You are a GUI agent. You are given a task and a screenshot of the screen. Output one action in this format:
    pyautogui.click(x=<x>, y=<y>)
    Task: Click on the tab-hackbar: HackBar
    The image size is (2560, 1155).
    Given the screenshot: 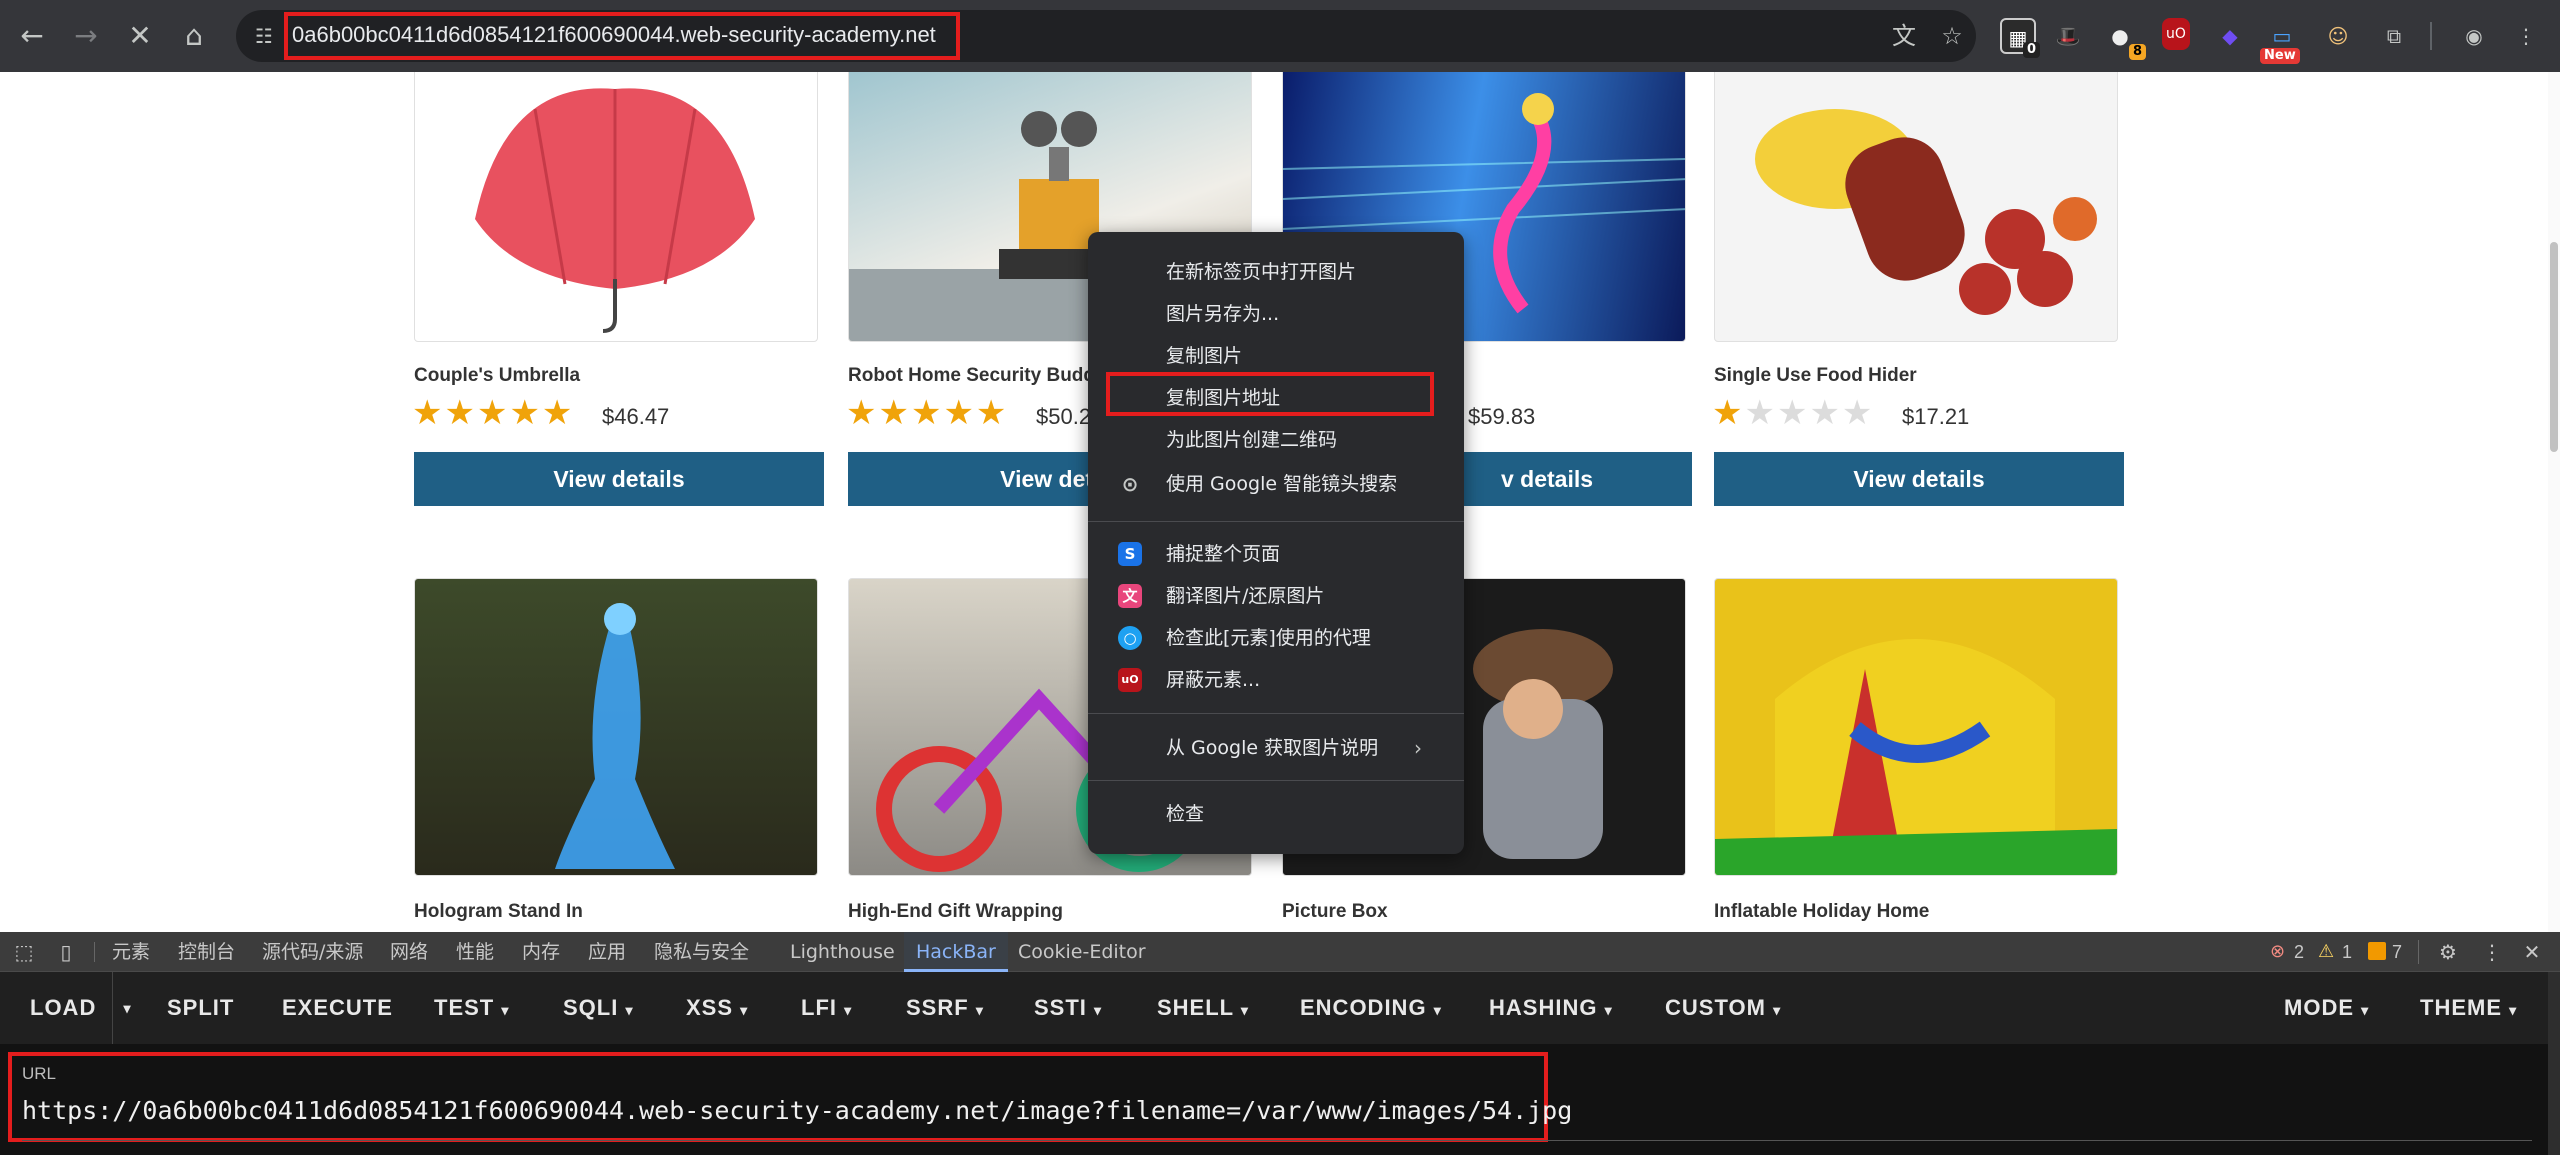 What is the action you would take?
    pyautogui.click(x=956, y=952)
    